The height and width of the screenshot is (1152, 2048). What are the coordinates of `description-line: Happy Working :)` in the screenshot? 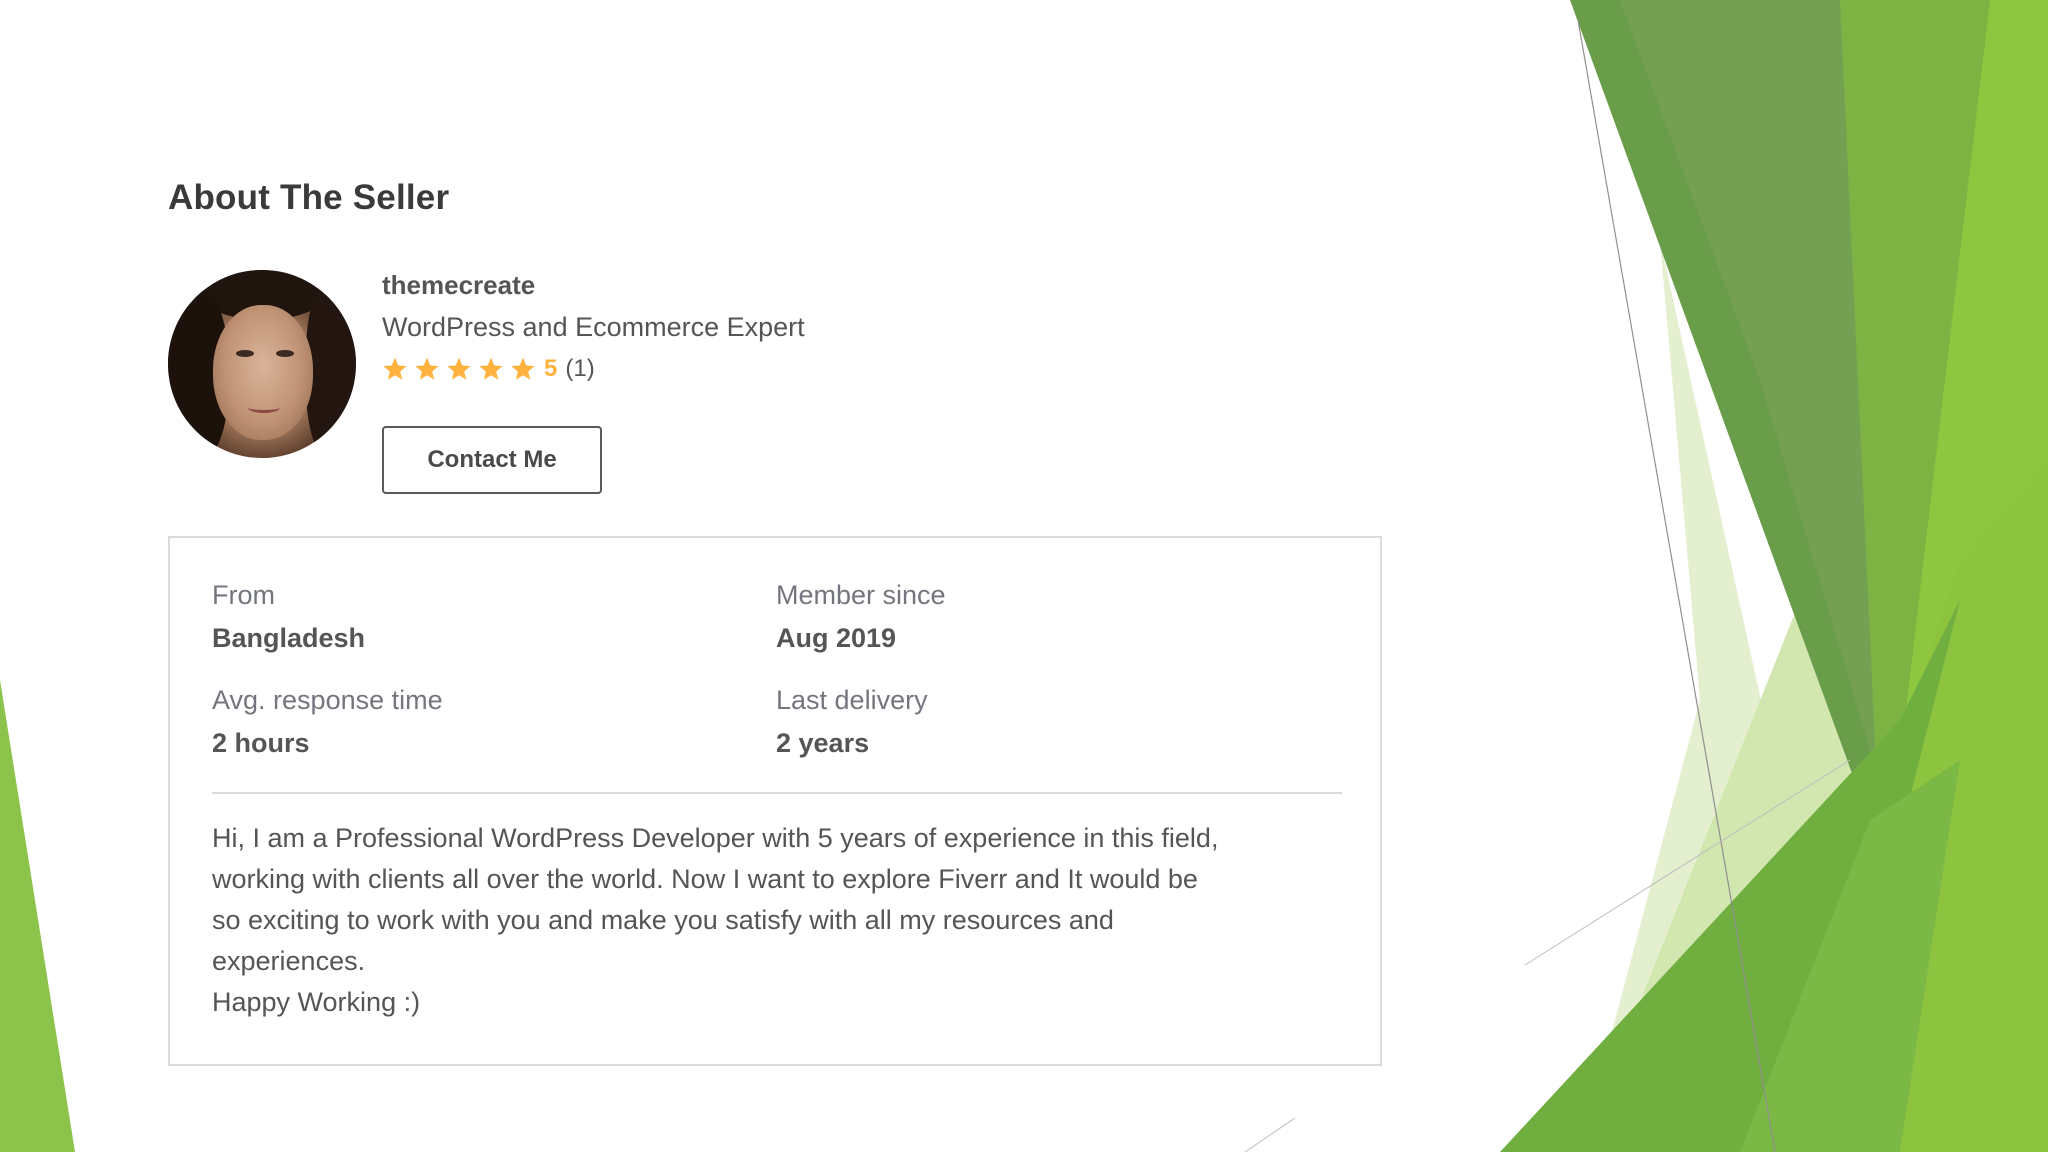 It's located at (316, 1002).